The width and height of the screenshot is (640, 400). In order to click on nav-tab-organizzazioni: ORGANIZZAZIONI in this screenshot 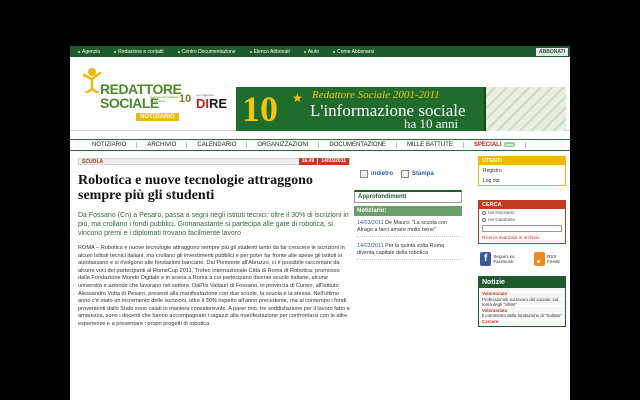, I will do `click(283, 145)`.